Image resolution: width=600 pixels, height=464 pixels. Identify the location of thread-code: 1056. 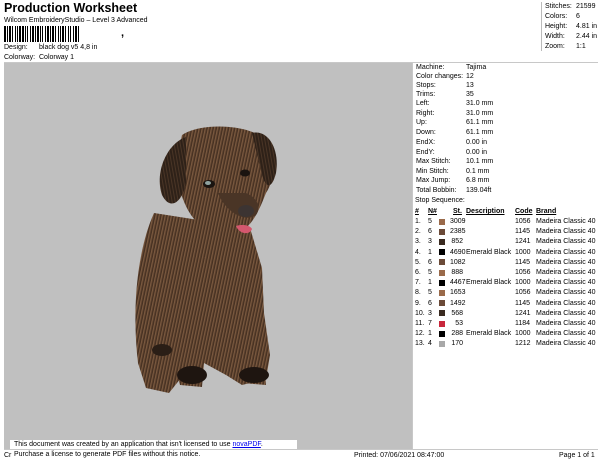
(523, 293).